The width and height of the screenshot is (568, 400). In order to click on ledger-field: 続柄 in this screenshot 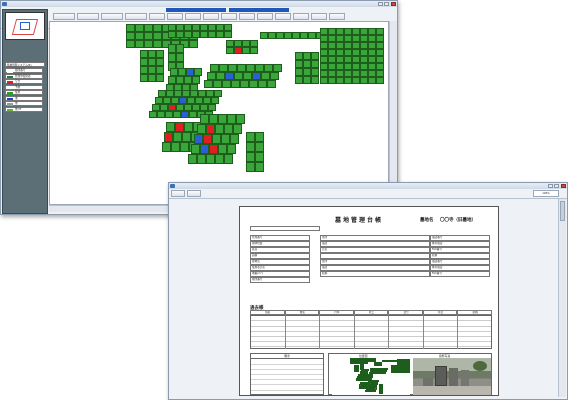, I will do `click(375, 274)`.